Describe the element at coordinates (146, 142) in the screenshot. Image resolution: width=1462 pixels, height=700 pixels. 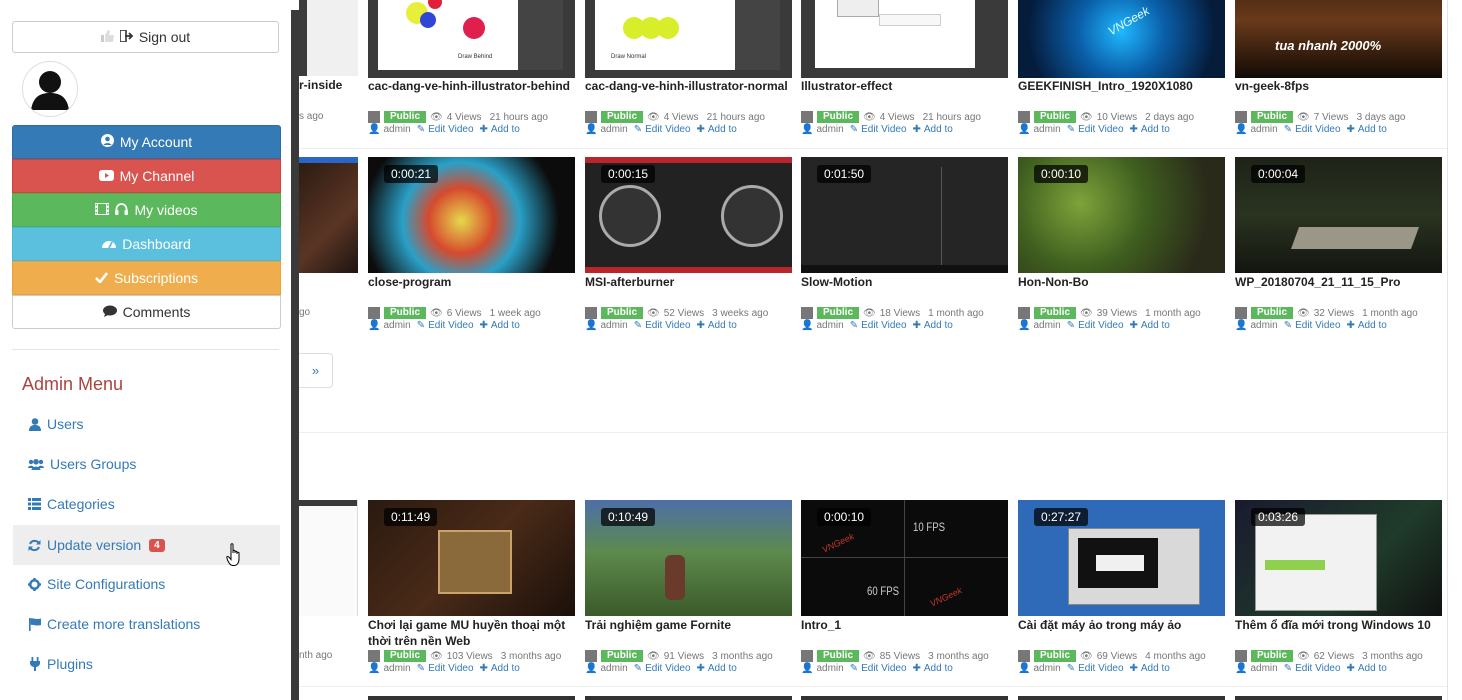
I see `my-account-button: My Account` at that location.